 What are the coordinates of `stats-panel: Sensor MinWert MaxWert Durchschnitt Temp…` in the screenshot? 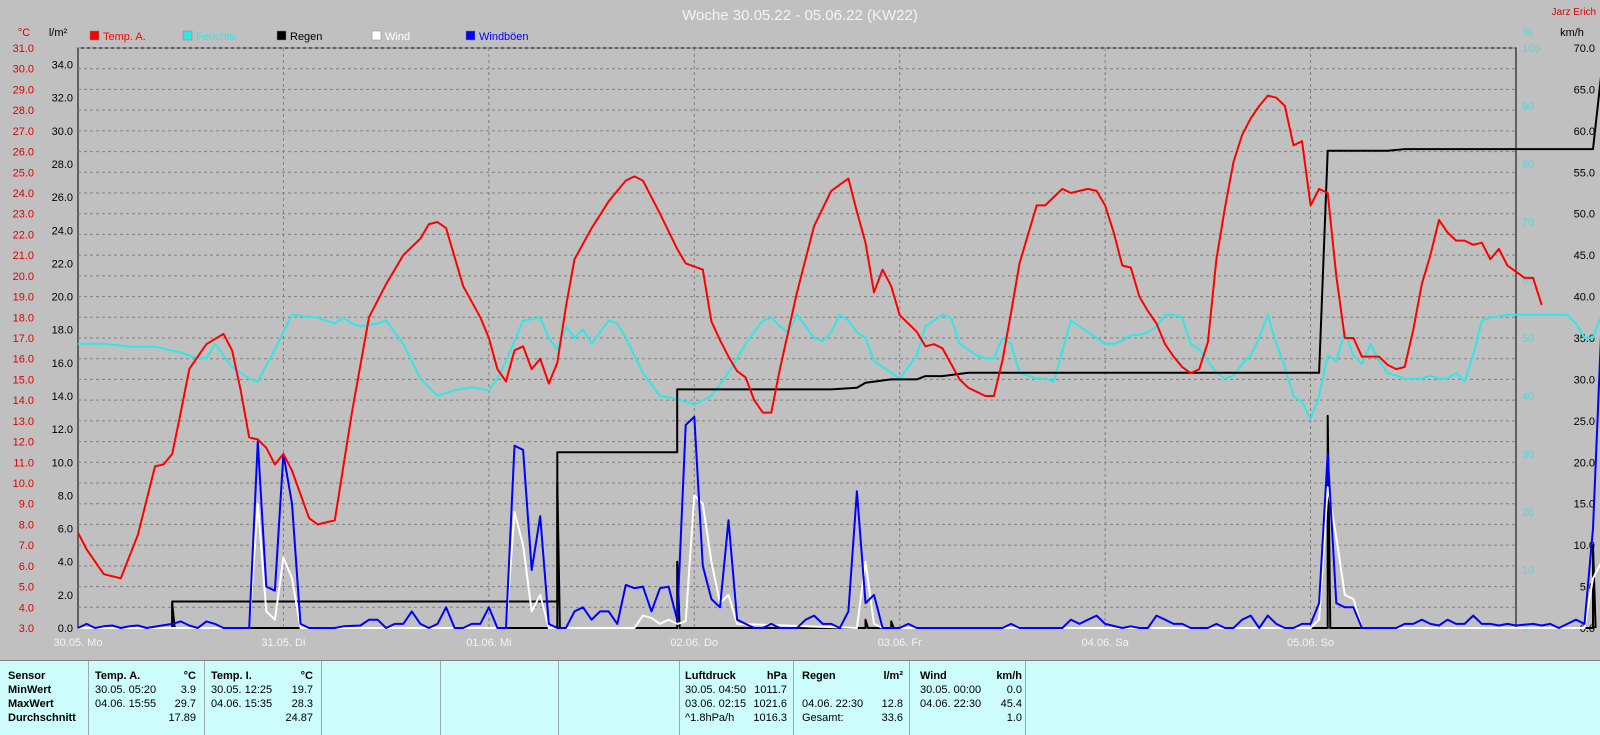 It's located at (800, 697).